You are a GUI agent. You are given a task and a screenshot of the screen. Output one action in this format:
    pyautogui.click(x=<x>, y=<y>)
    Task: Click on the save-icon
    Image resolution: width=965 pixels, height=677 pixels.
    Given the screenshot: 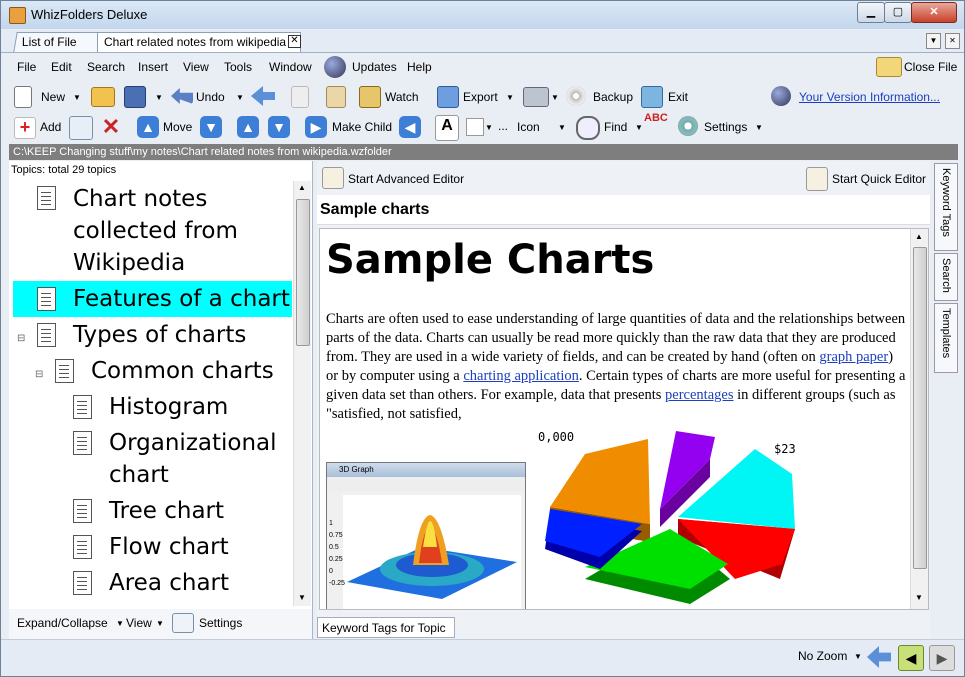 What is the action you would take?
    pyautogui.click(x=135, y=97)
    